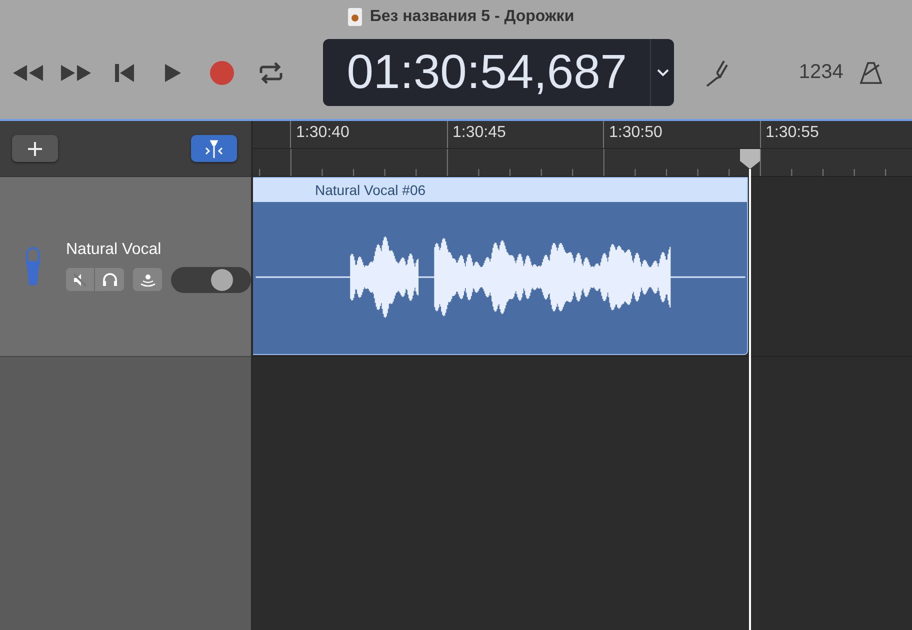 This screenshot has width=912, height=630. I want to click on smart-controls-button, so click(214, 148).